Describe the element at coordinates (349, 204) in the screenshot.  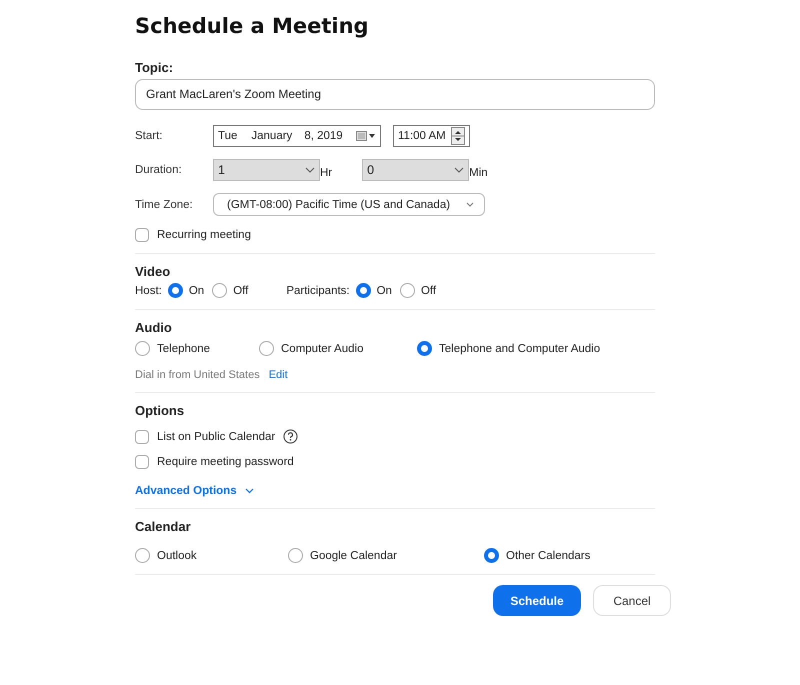
I see `time-zone-select: (GMT-08:00) Pacific Time (US and Canada)` at that location.